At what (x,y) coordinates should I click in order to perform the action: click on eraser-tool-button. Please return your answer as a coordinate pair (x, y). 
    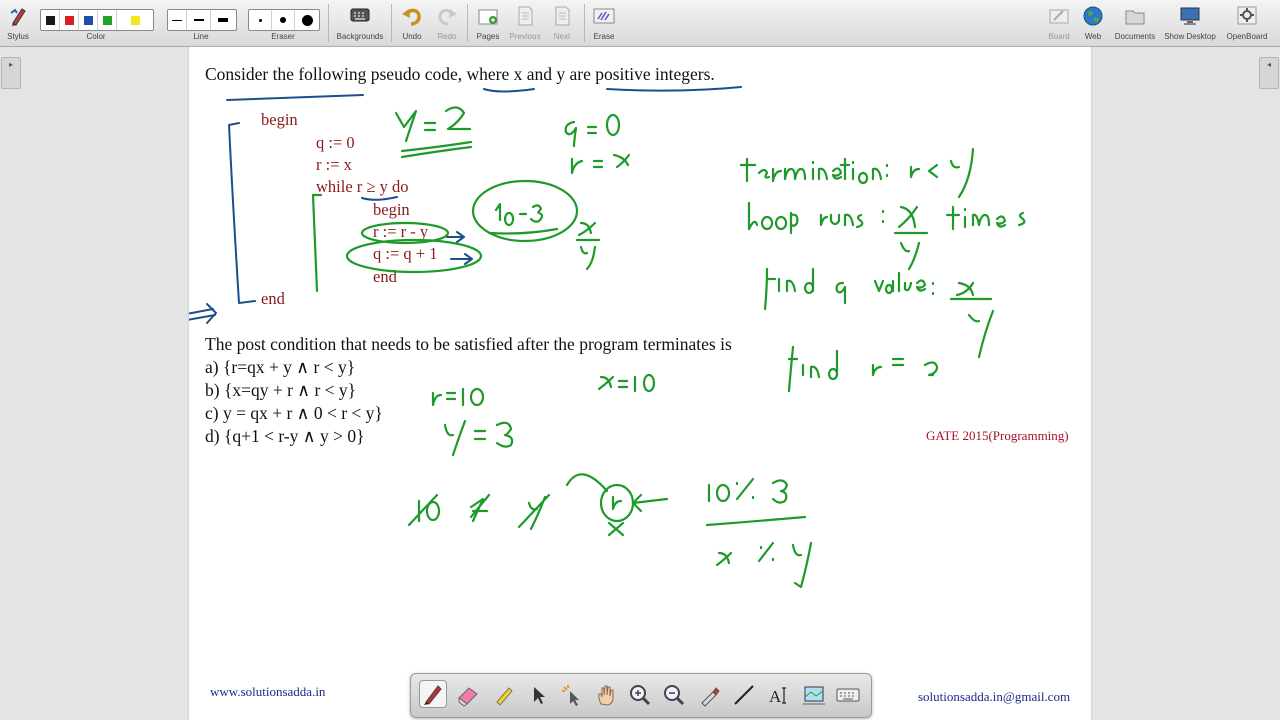
    Looking at the image, I should click on (468, 695).